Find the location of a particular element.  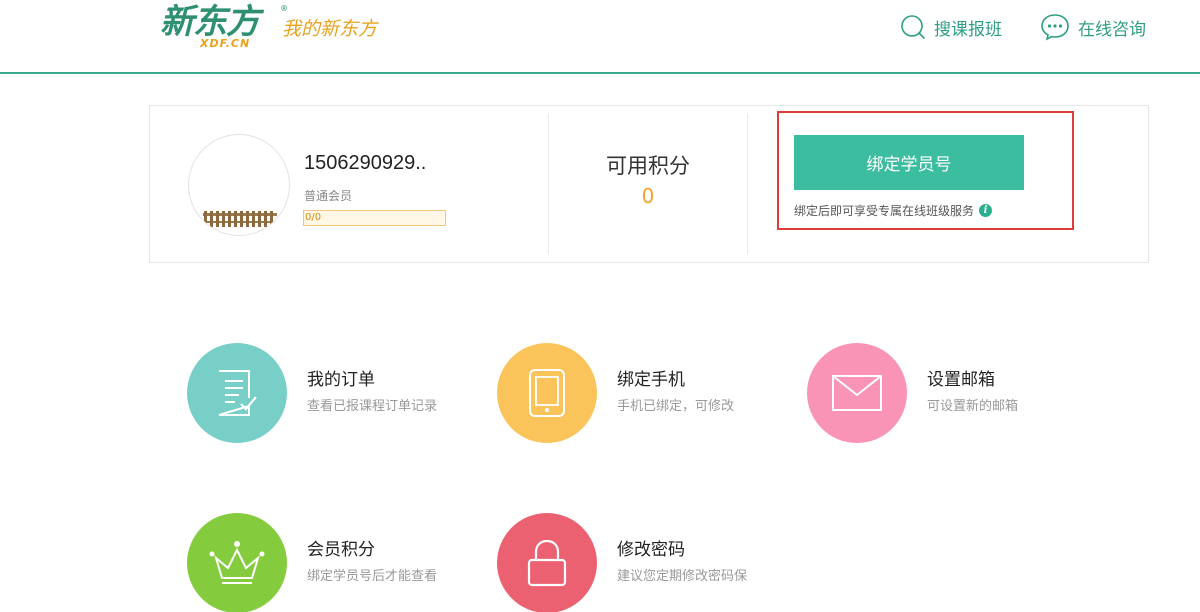

bind-tip: 绑定后即可享受专属在线班级服务 i is located at coordinates (893, 210).